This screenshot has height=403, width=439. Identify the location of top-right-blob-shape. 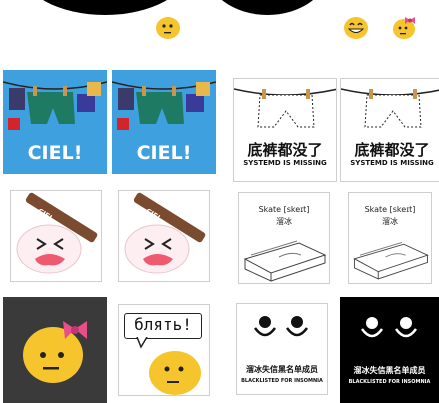
(267, 7).